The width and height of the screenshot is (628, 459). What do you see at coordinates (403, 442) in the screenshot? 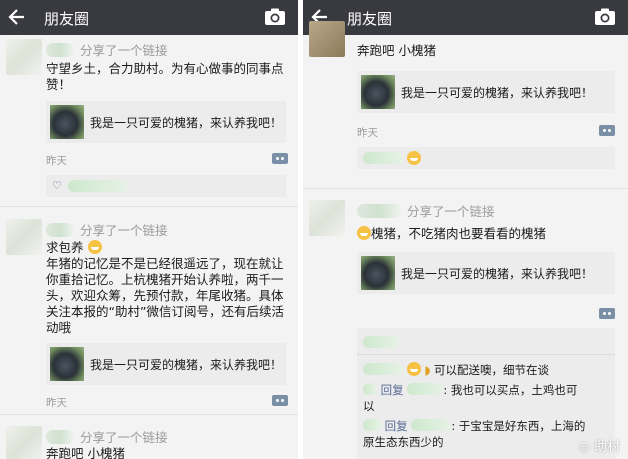
I see `comment-line: 原生态东西少的` at bounding box center [403, 442].